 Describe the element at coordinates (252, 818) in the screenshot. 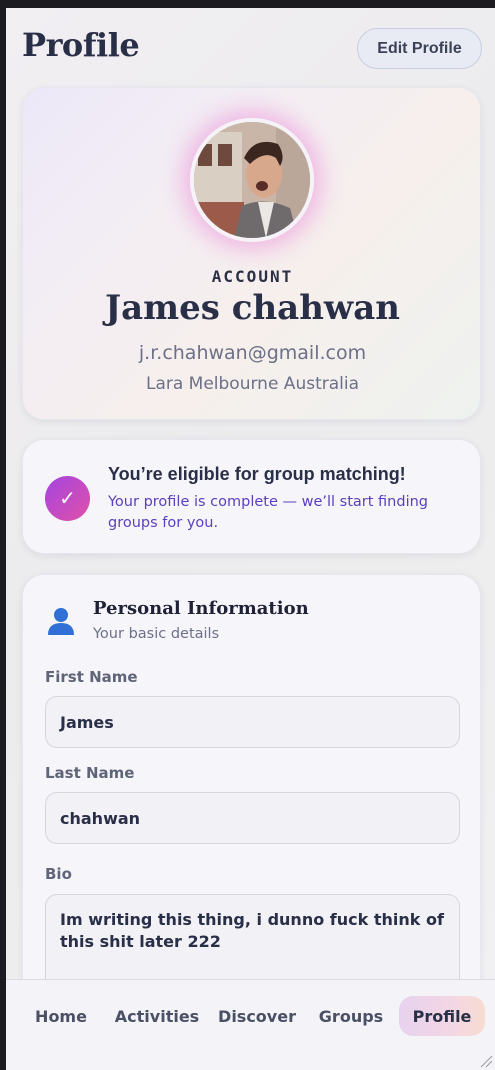

I see `last-name-field: chahwan` at that location.